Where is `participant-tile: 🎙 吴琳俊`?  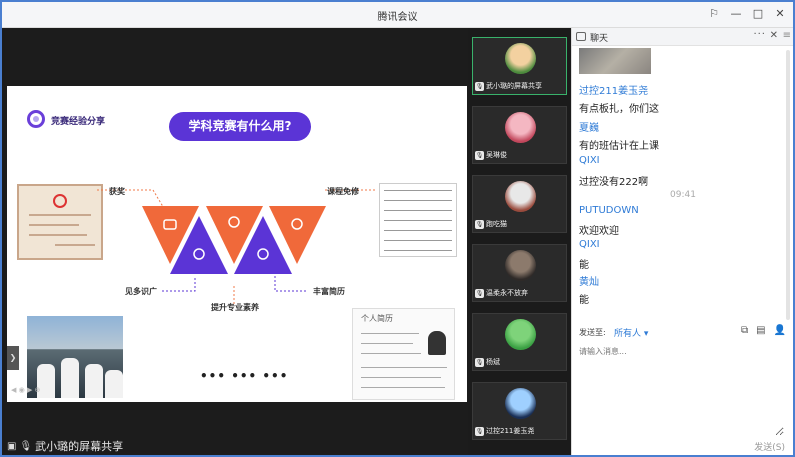 participant-tile: 🎙 吴琳俊 is located at coordinates (519, 135).